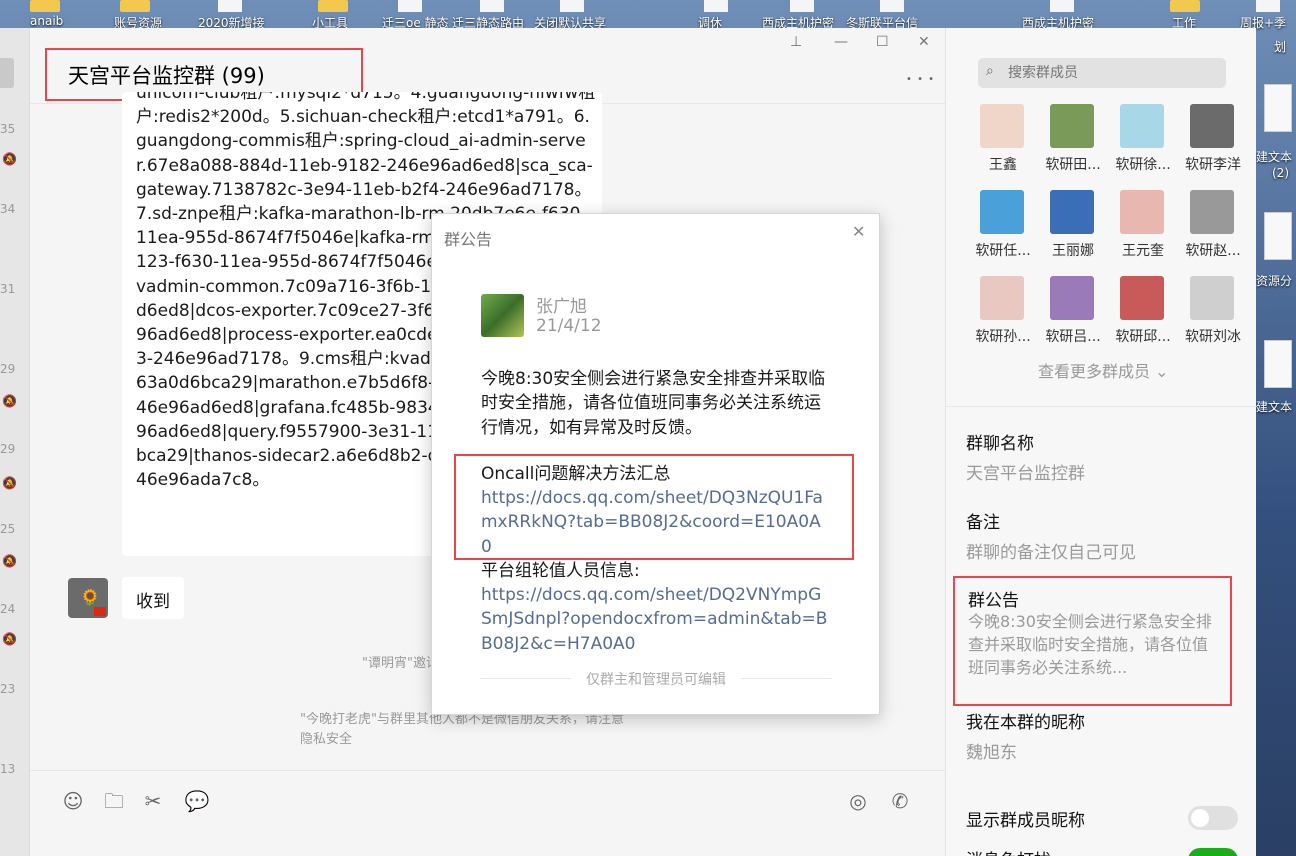  What do you see at coordinates (1103, 370) in the screenshot?
I see `see-more-members-link: 查看更多群成员 ⌄` at bounding box center [1103, 370].